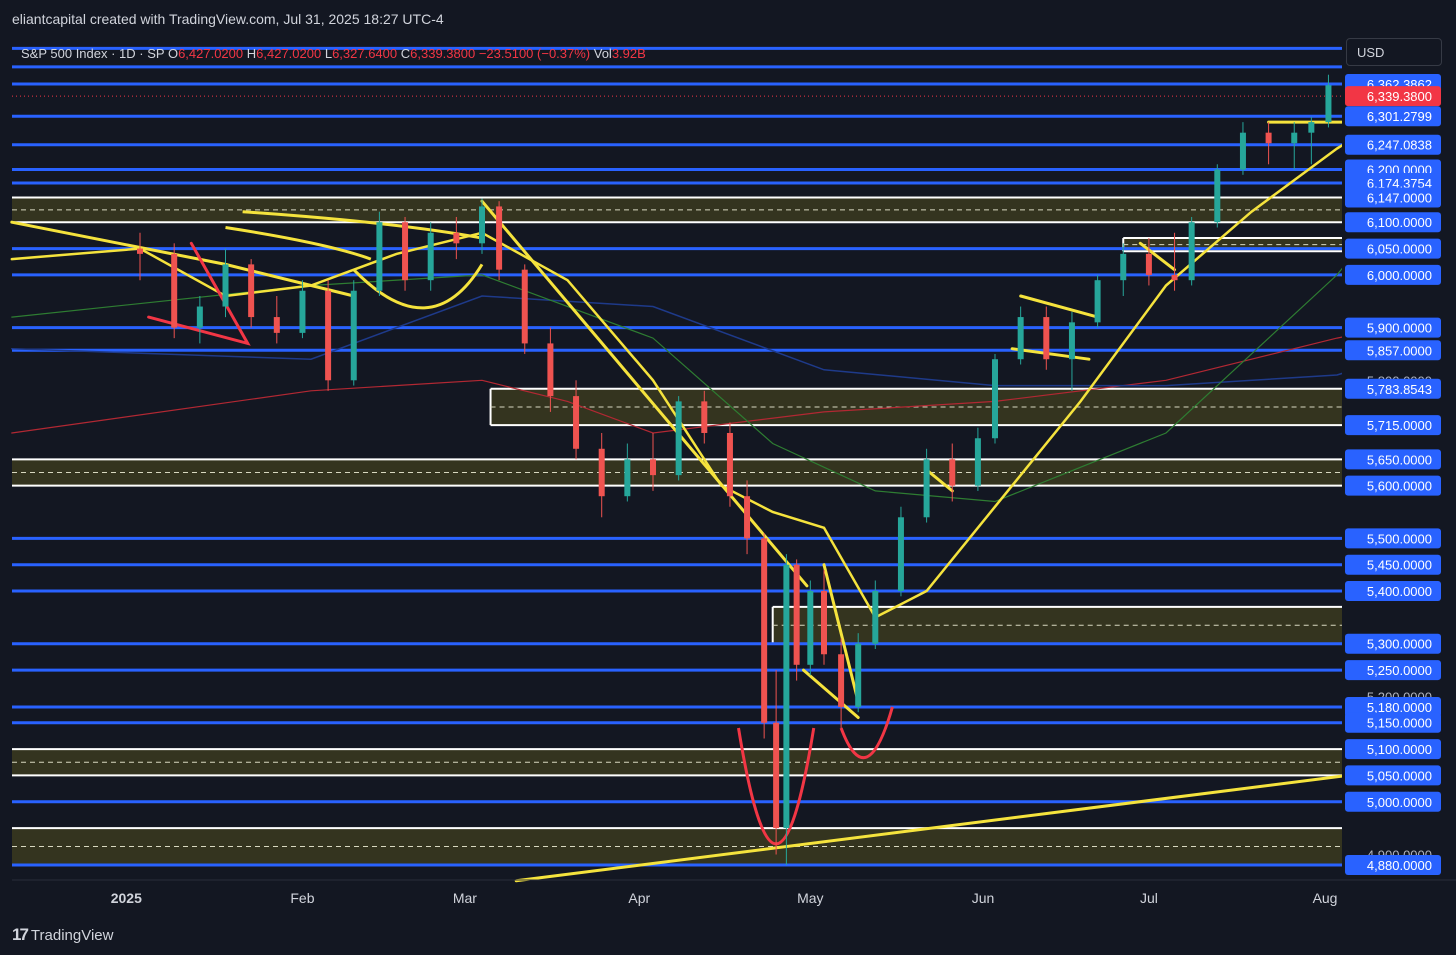  I want to click on time-tick-7: Aug, so click(1325, 898).